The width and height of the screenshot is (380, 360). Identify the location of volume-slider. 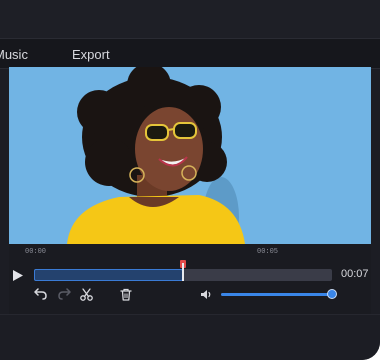
(277, 294).